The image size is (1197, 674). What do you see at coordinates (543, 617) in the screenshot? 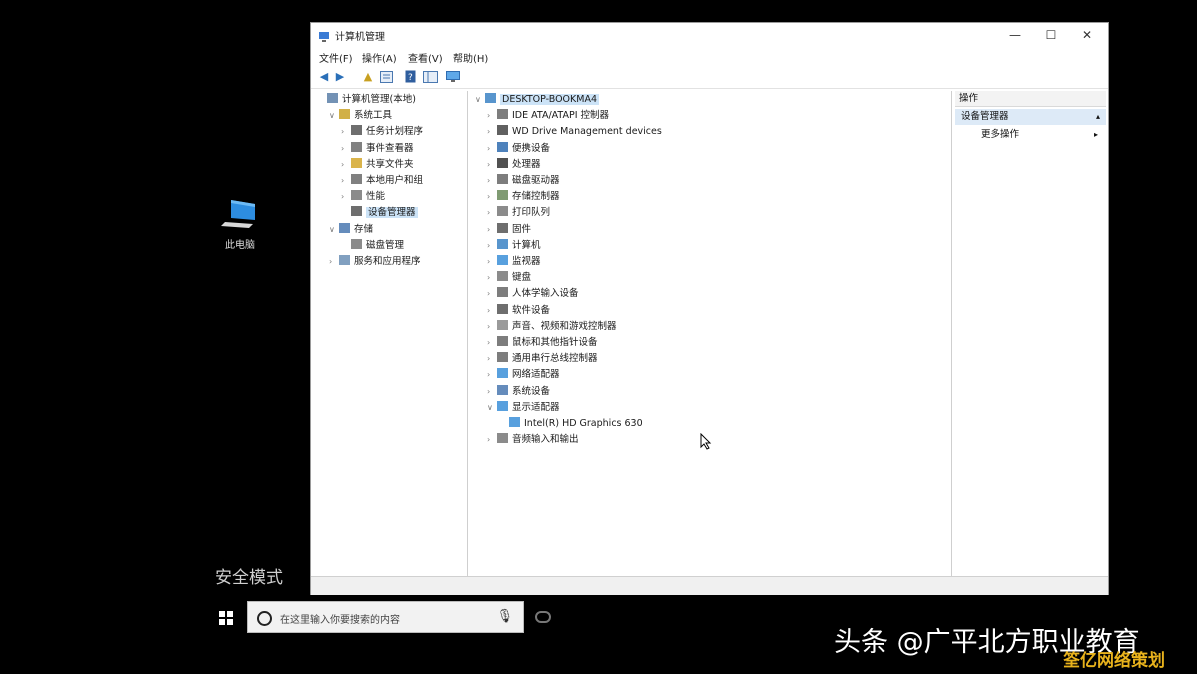
I see `task-view-icon` at bounding box center [543, 617].